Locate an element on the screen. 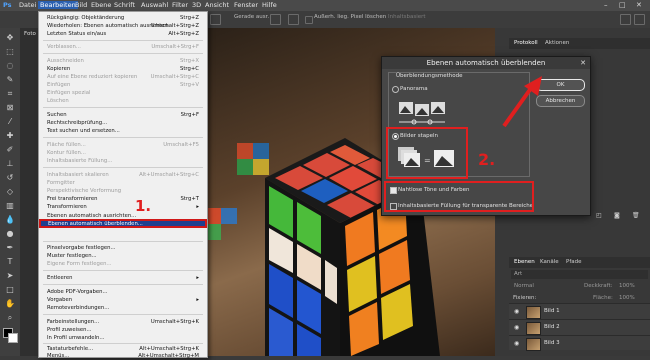 The image size is (650, 360). menu-item-copy: Kopieren Strg+C is located at coordinates (123, 69).